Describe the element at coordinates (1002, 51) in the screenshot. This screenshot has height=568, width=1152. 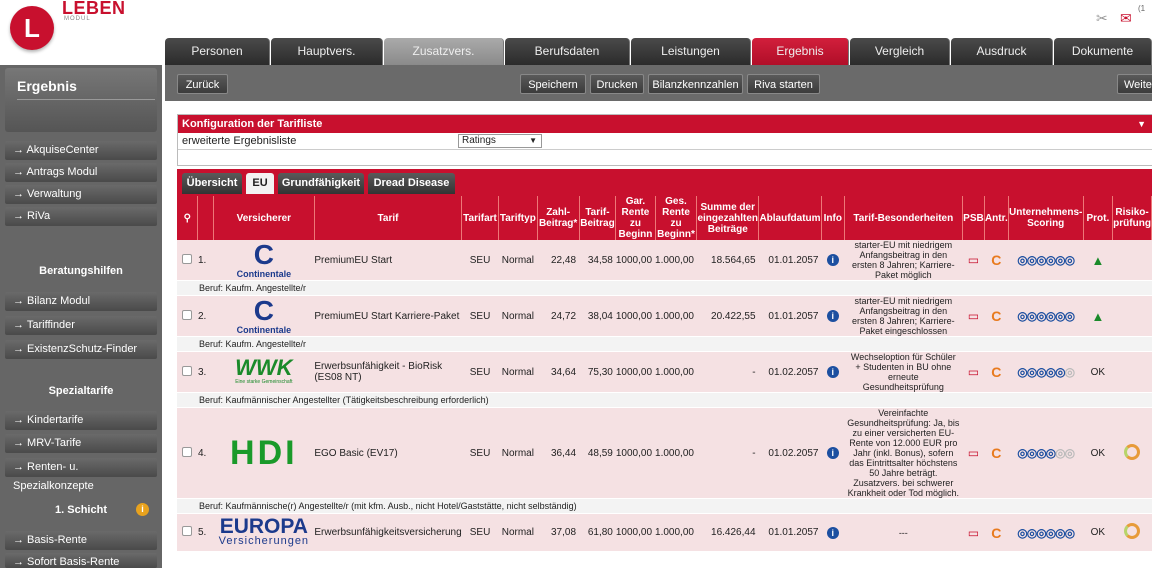
I see `tab-ausdruck: Ausdruck` at that location.